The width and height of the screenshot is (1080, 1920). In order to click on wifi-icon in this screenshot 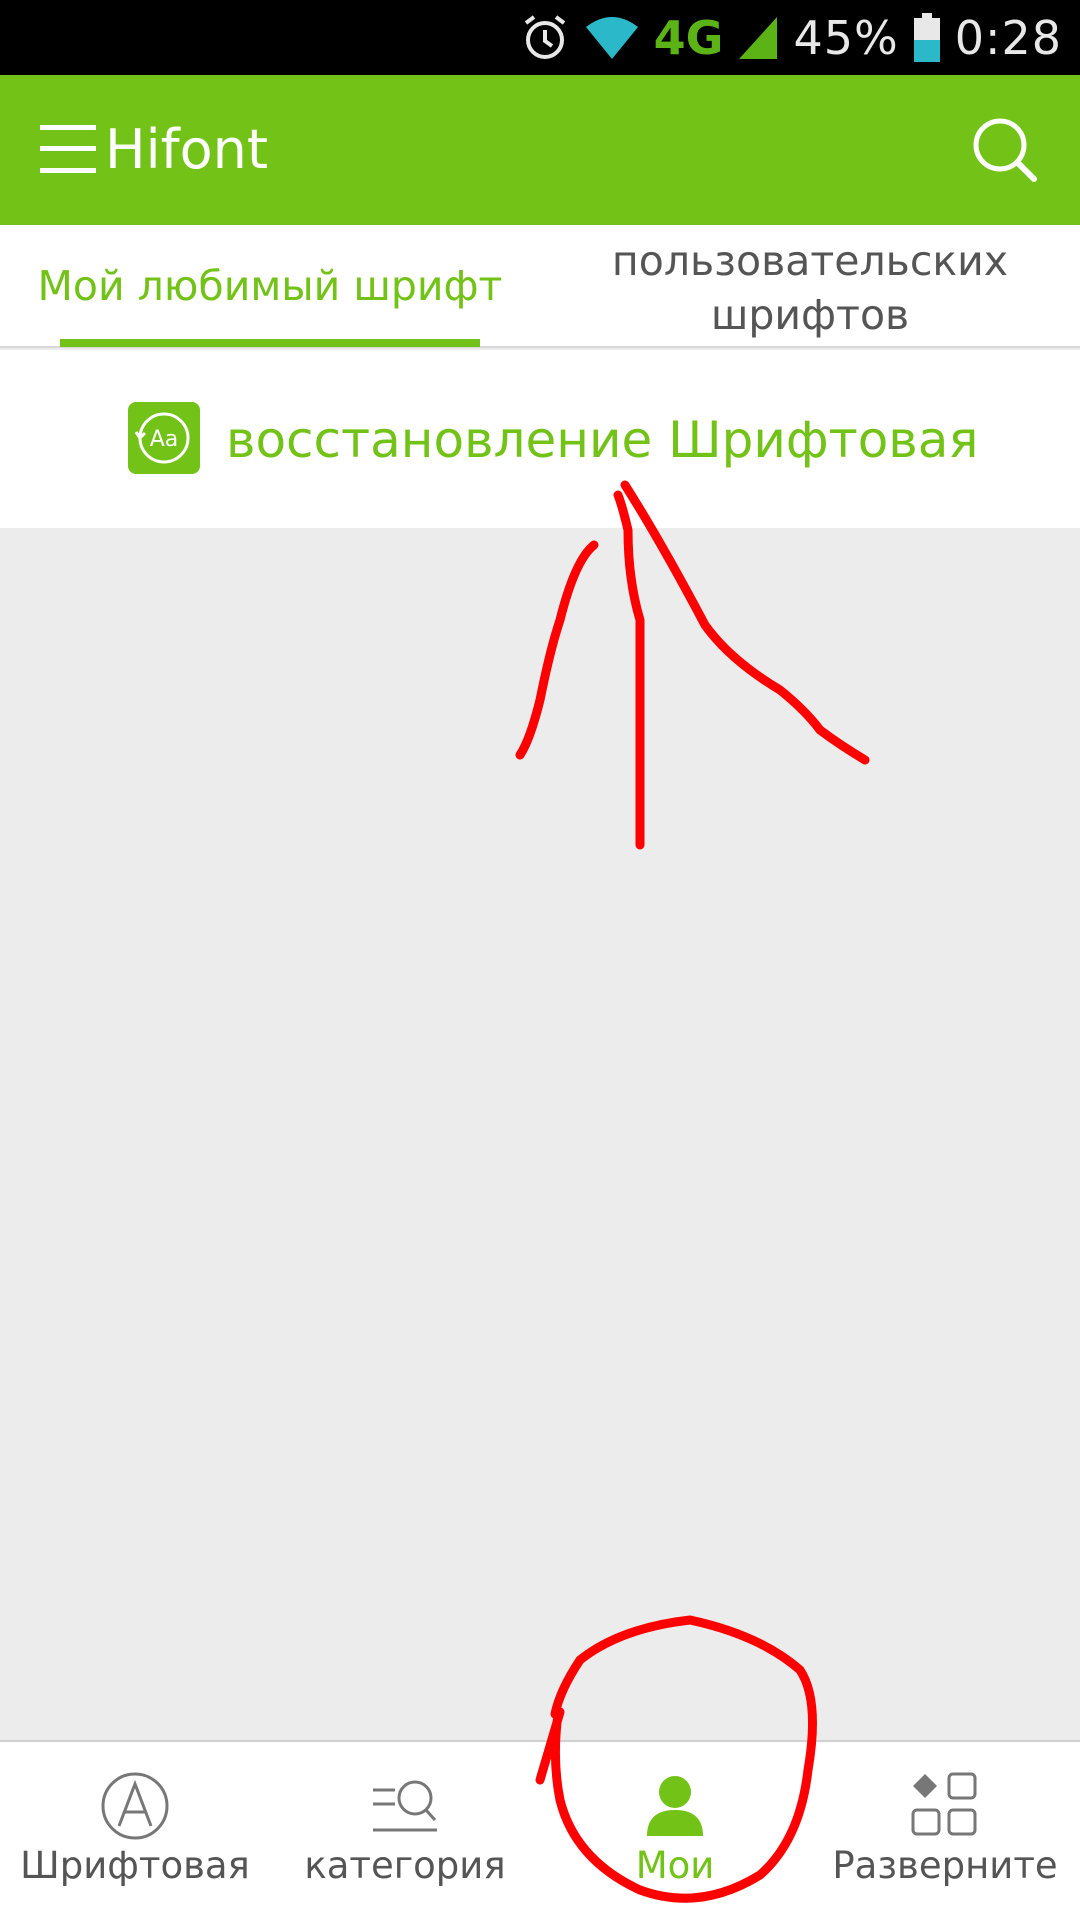, I will do `click(611, 37)`.